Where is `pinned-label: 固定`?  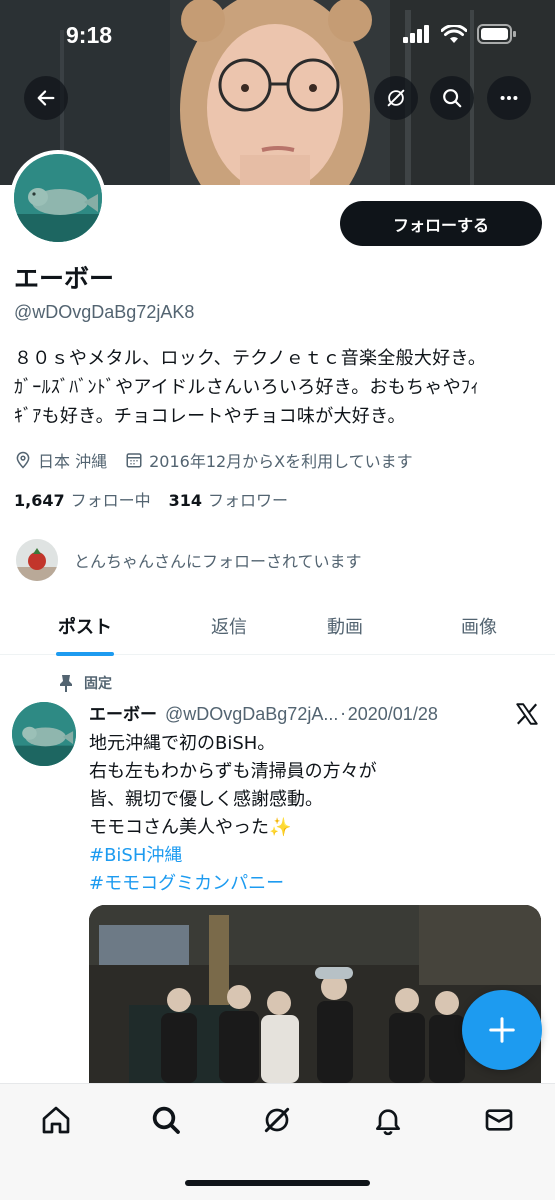
pinned-label: 固定 is located at coordinates (98, 684).